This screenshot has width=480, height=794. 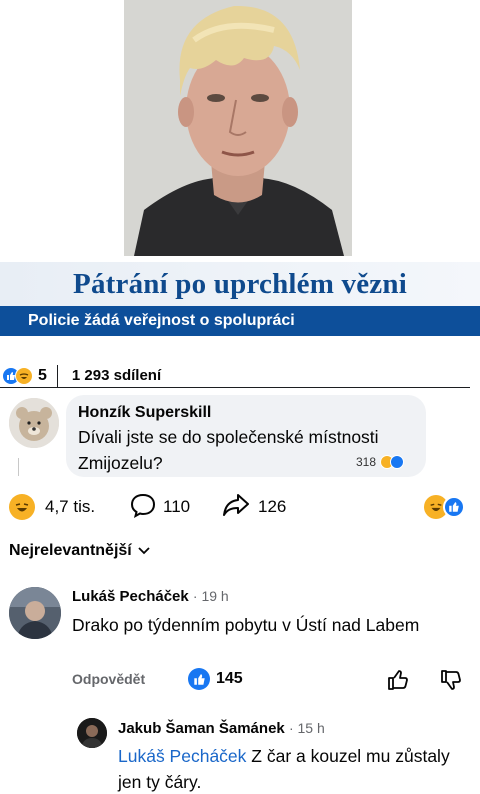 I want to click on shared-post-stats: 5 1 293 sdílení, so click(x=235, y=376).